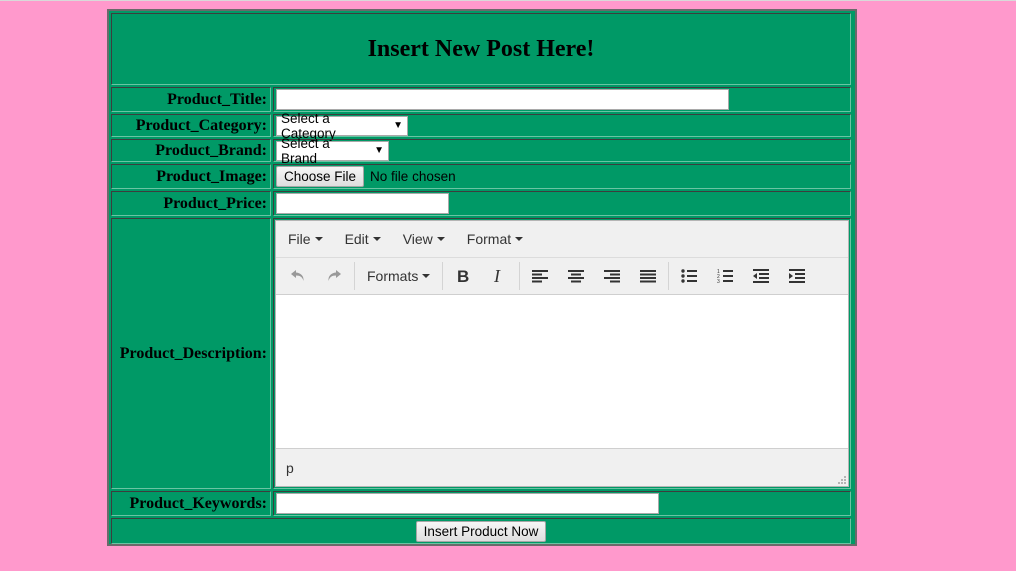 This screenshot has width=1016, height=571. I want to click on resize-handle-icon, so click(841, 479).